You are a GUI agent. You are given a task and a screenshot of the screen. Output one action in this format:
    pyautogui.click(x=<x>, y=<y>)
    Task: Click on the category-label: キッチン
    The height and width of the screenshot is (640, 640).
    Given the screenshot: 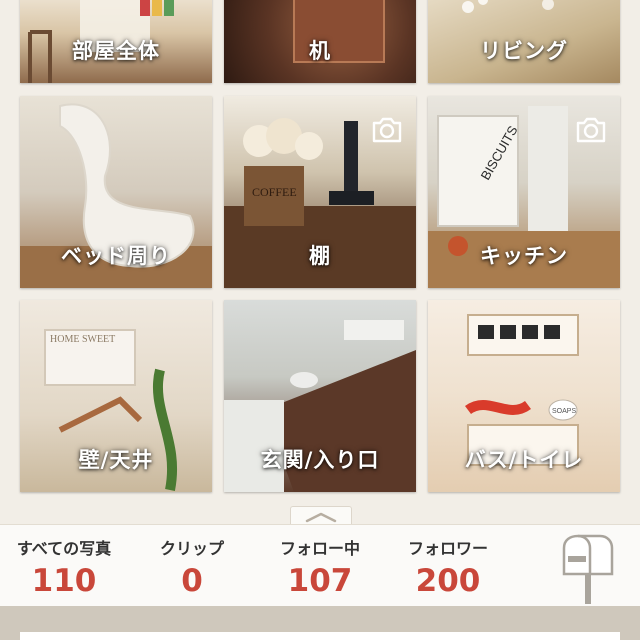 What is the action you would take?
    pyautogui.click(x=524, y=256)
    